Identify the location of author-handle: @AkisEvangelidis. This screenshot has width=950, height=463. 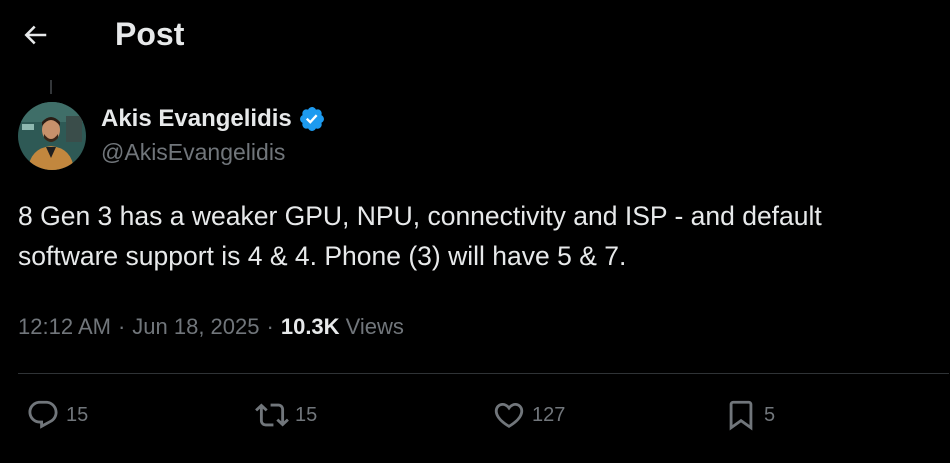
(193, 152).